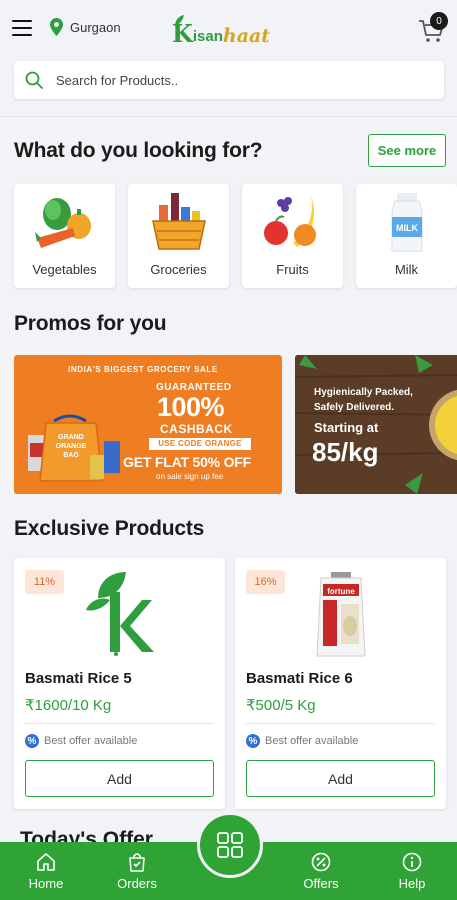  I want to click on nav-label: Orders, so click(137, 883).